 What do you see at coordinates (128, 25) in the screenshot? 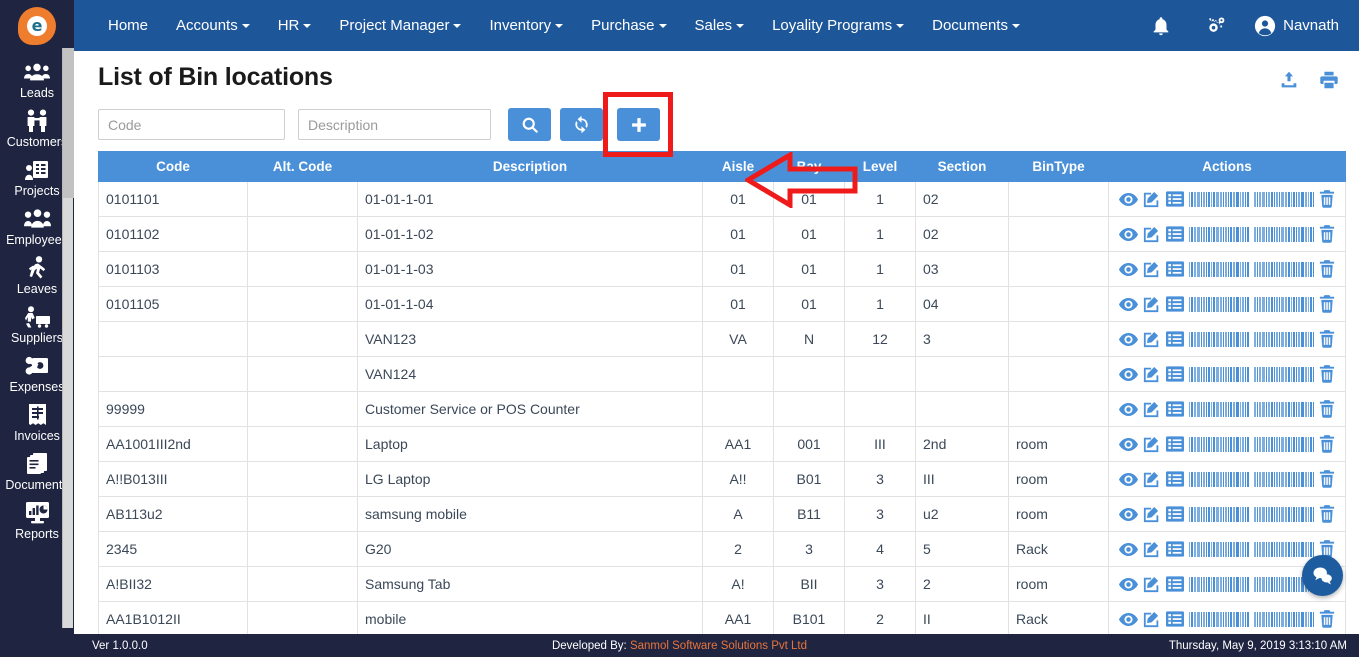
I see `nav-item-home: Home` at bounding box center [128, 25].